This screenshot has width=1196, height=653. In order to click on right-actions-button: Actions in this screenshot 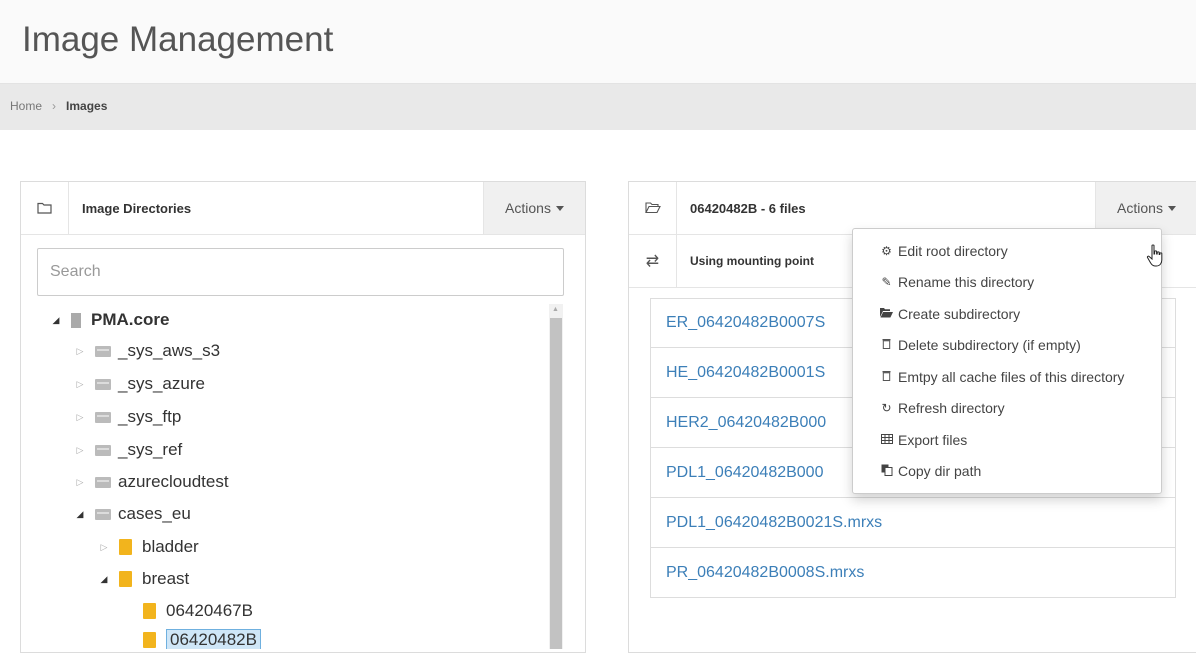, I will do `click(1145, 208)`.